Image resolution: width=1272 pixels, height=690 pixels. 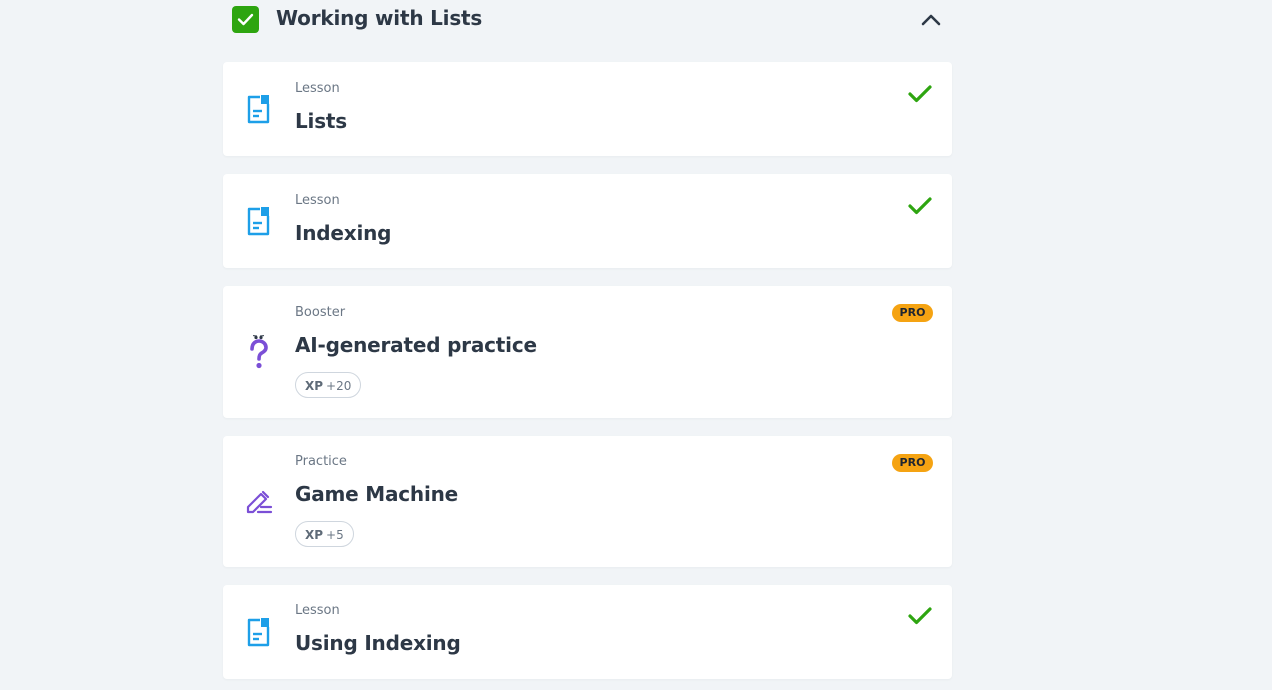 I want to click on checkbox-checked-icon, so click(x=245, y=19).